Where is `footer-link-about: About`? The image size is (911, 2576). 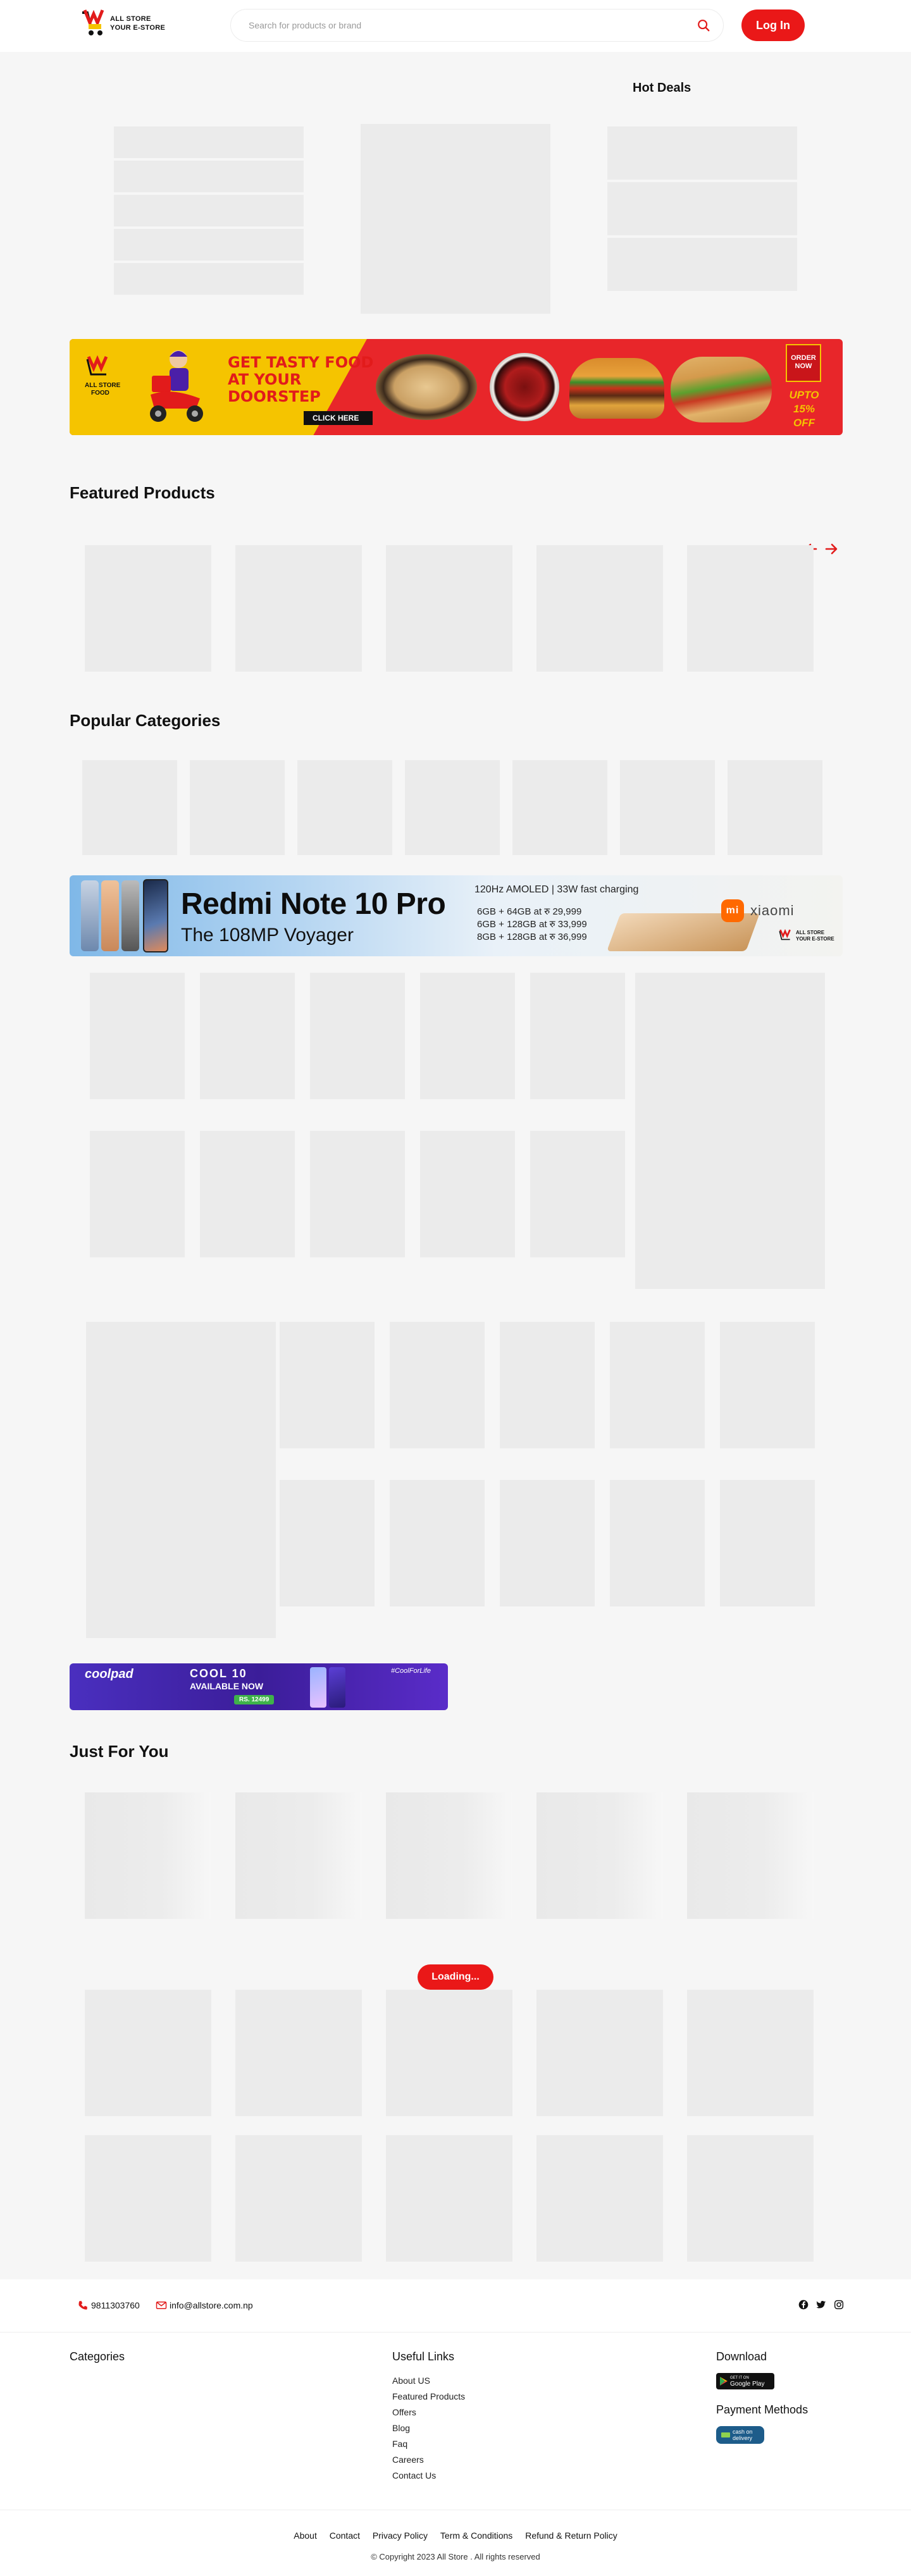 footer-link-about: About is located at coordinates (305, 2535).